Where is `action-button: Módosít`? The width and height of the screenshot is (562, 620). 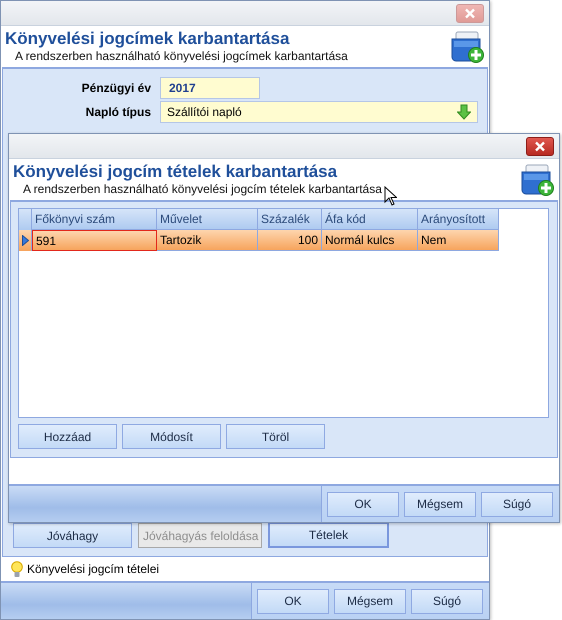
action-button: Módosít is located at coordinates (171, 437).